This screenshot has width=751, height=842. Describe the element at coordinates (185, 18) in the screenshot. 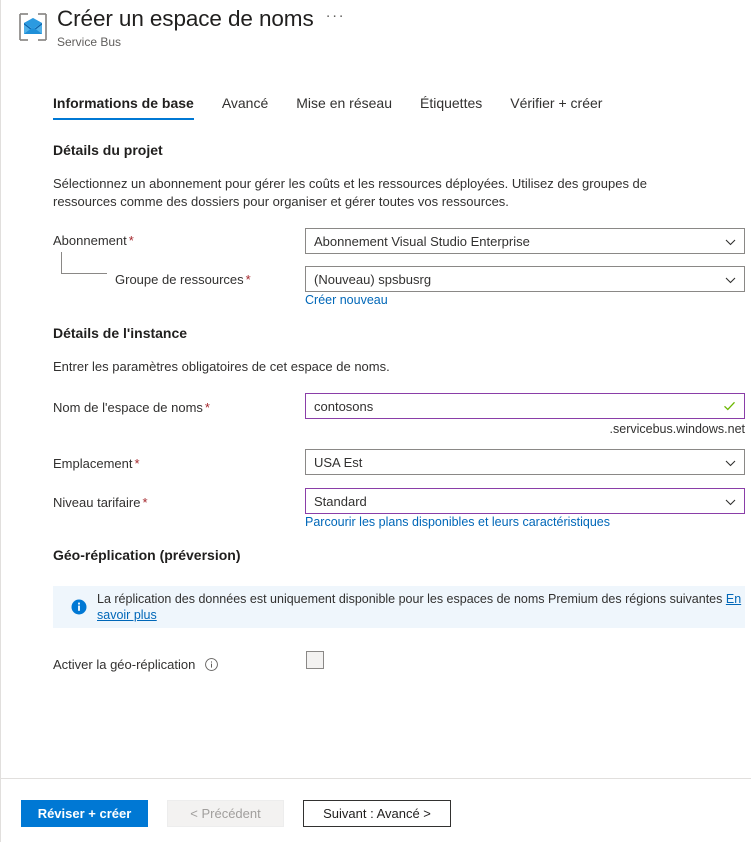

I see `page-title: Créer un espace de noms` at that location.